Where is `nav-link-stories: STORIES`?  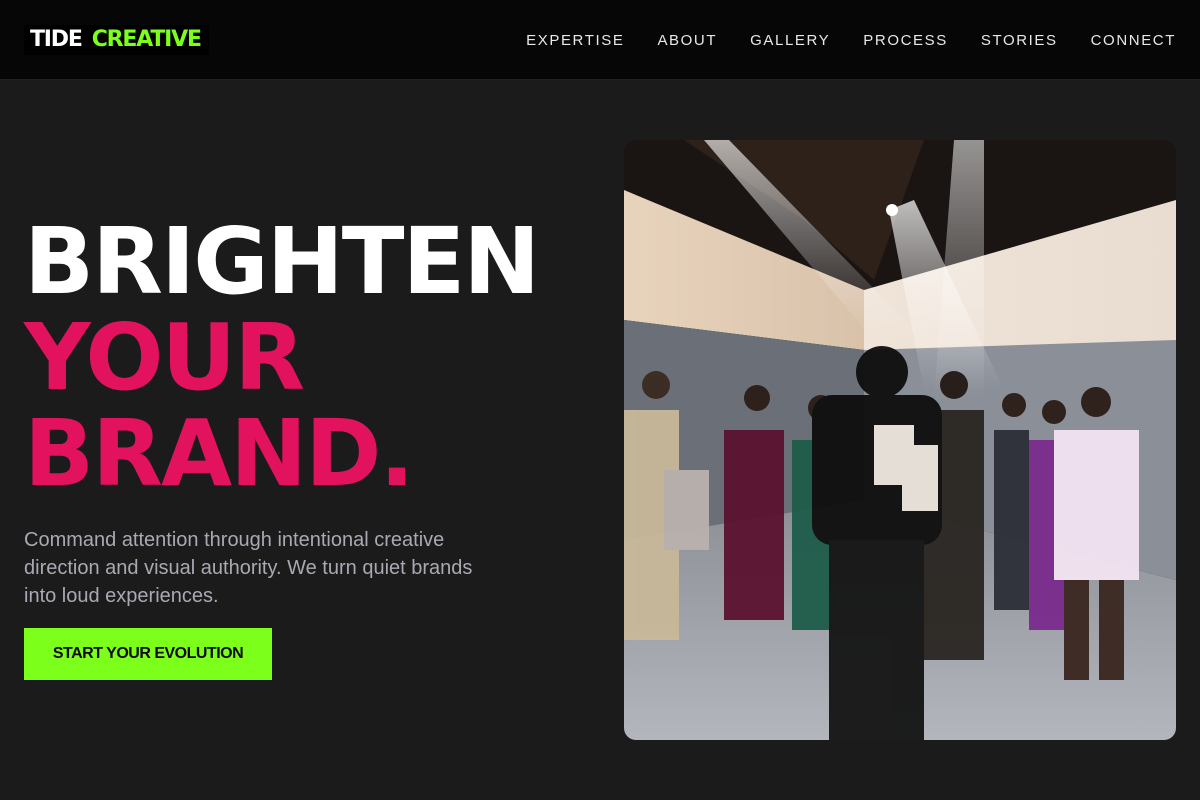
nav-link-stories: STORIES is located at coordinates (1019, 40).